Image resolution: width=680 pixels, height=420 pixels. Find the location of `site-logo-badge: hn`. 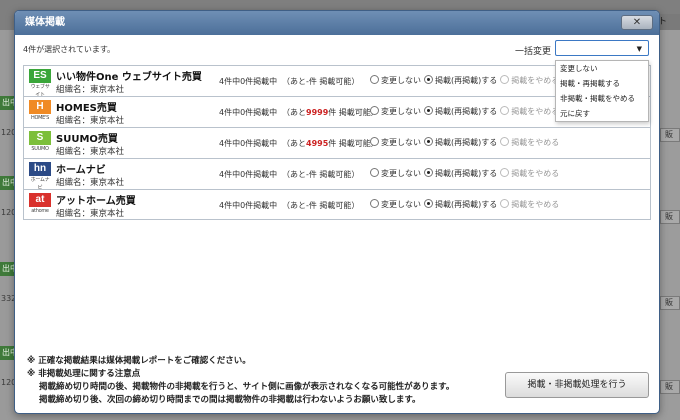

site-logo-badge: hn is located at coordinates (40, 169).